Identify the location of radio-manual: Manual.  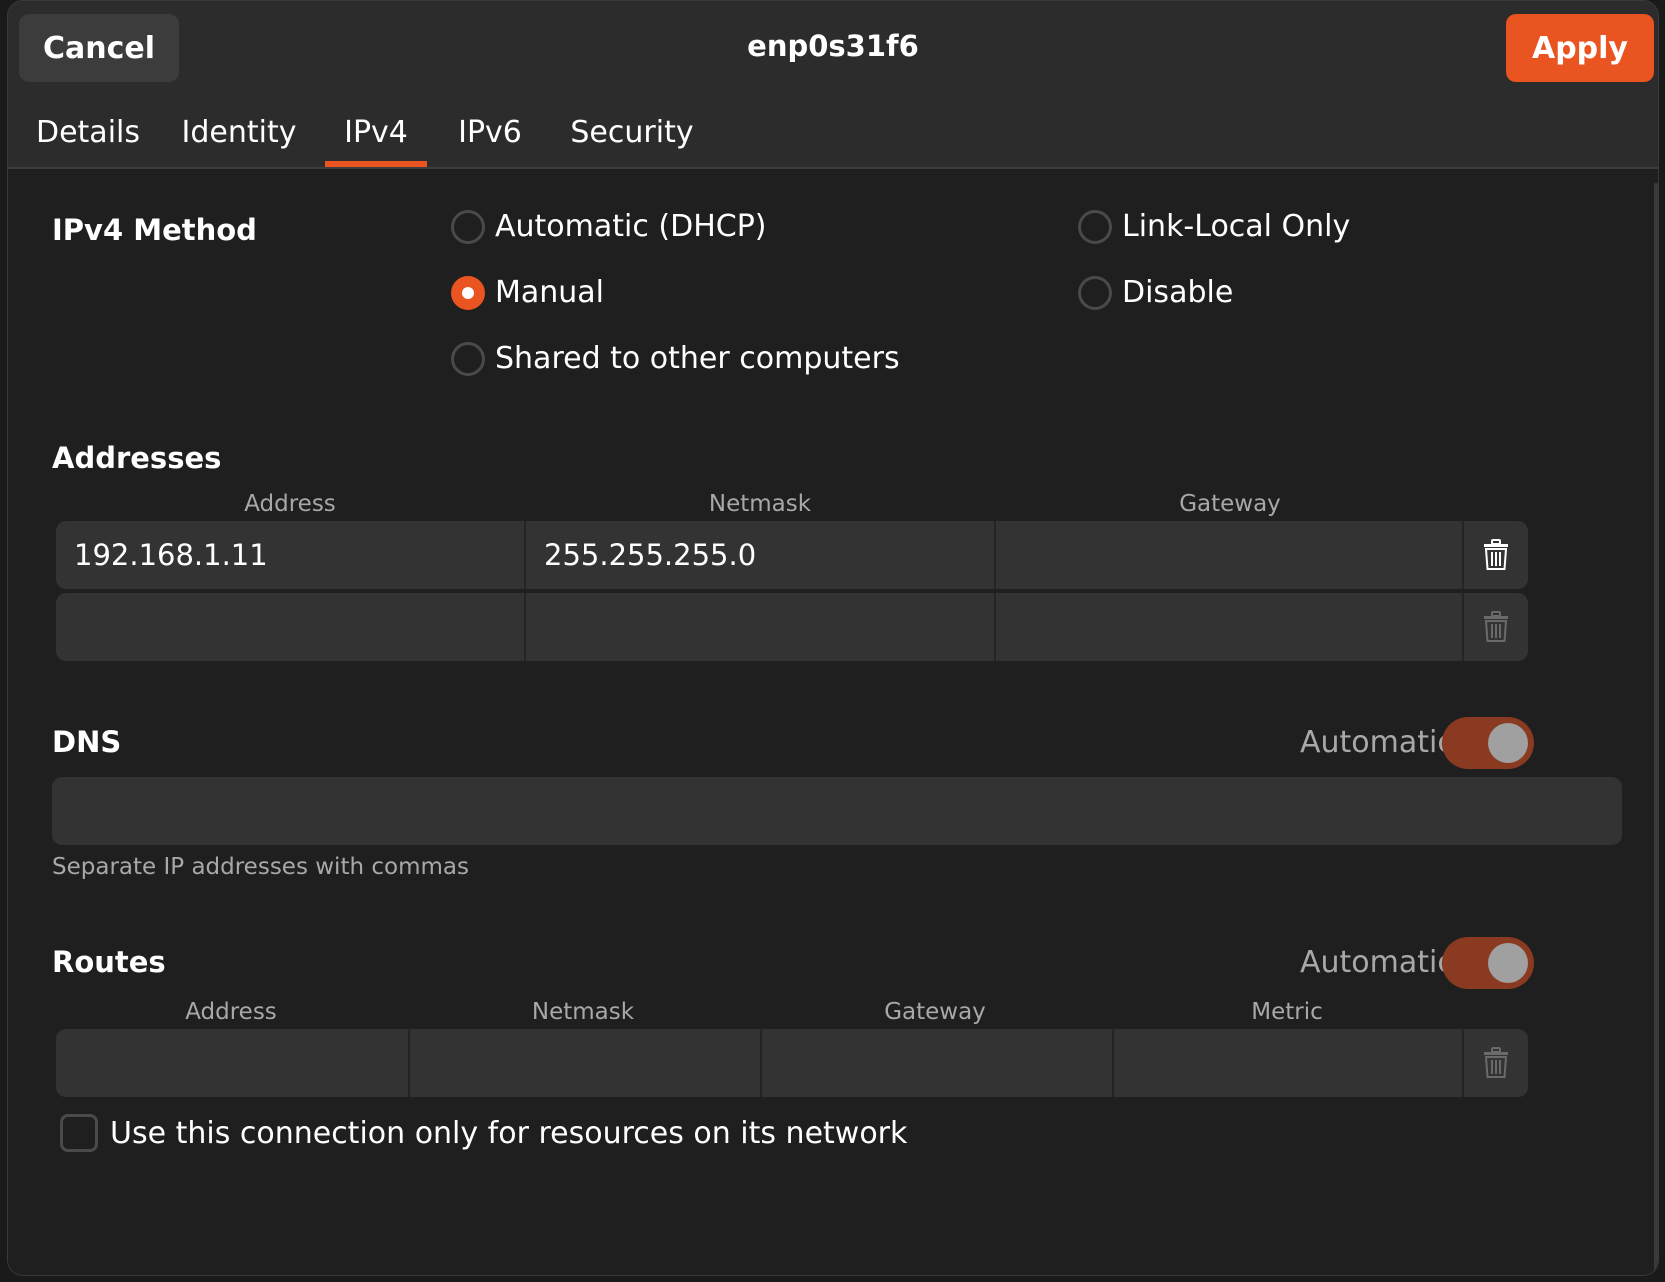
(527, 292).